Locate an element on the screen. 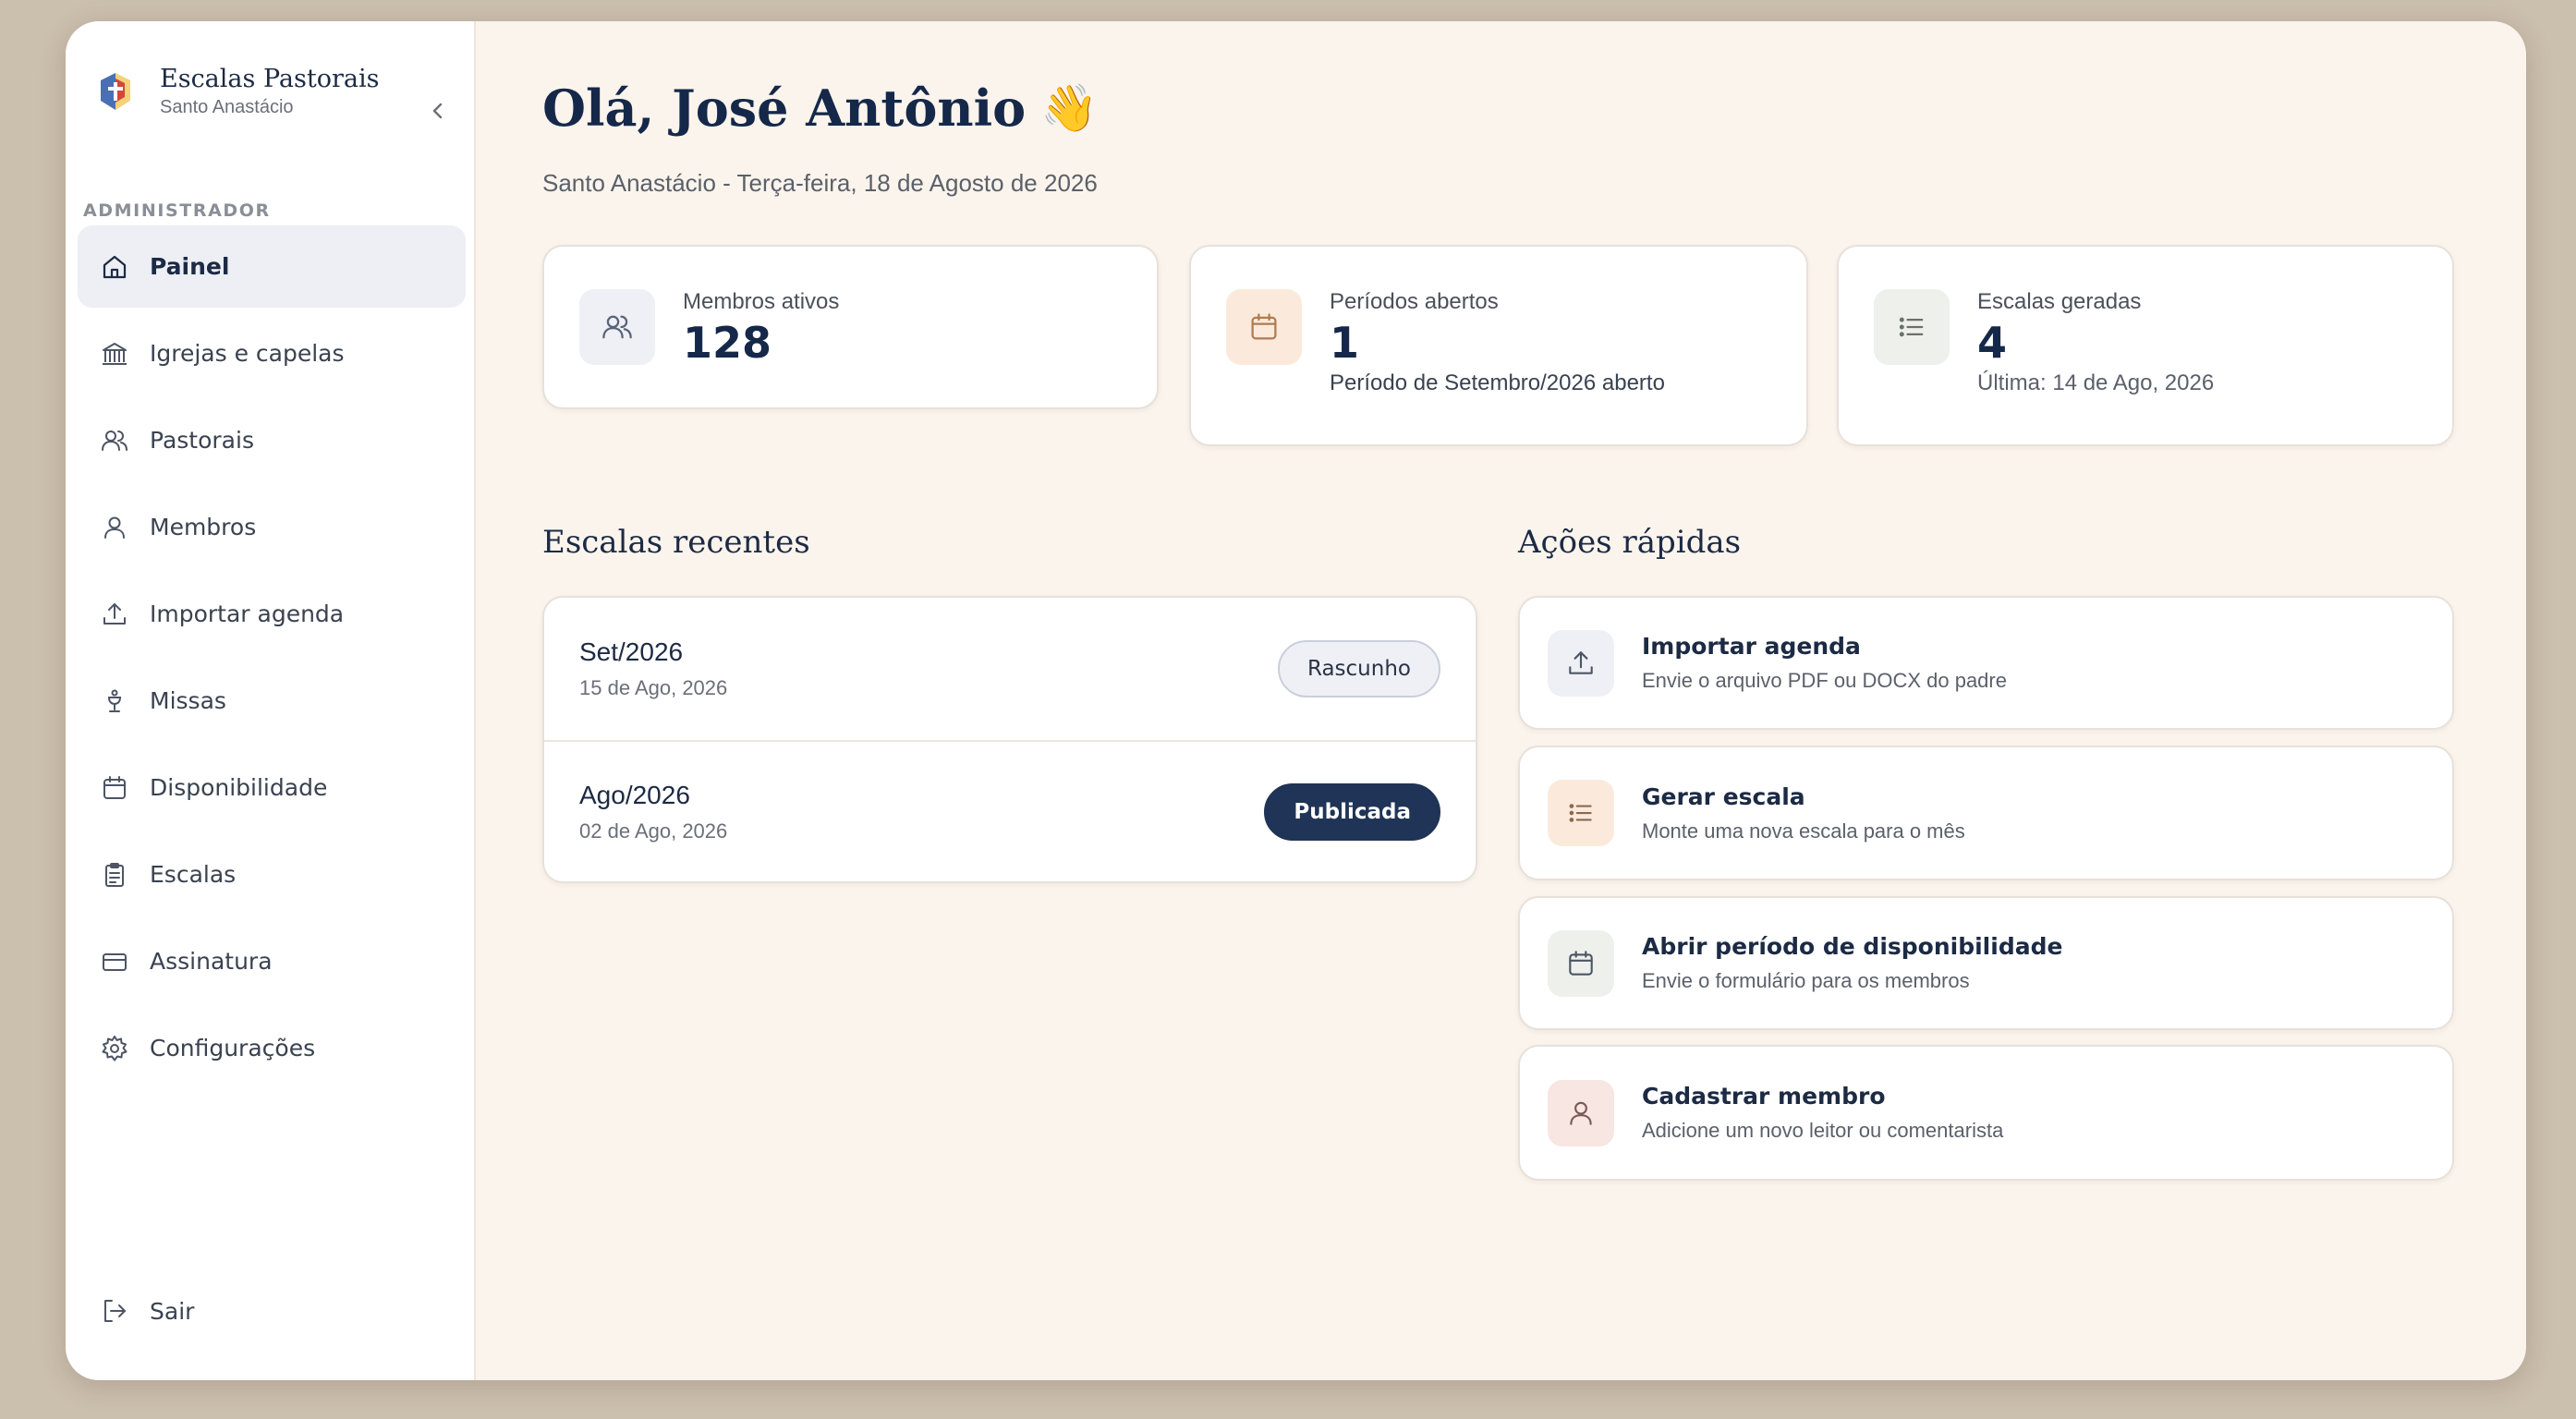  clipboard-icon is located at coordinates (114, 875).